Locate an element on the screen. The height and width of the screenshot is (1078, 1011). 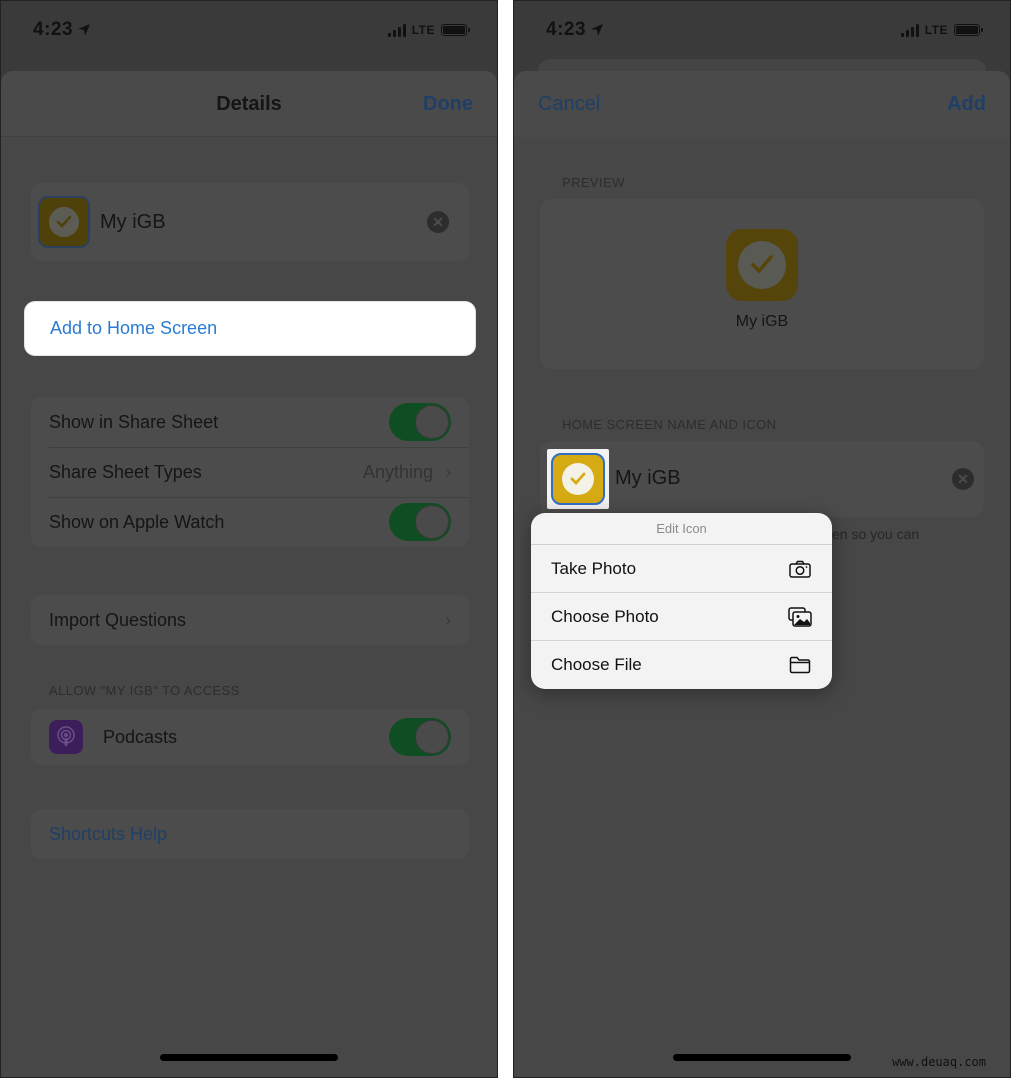
shortcut-name-group: My iGB ✕ is located at coordinates (250, 222).